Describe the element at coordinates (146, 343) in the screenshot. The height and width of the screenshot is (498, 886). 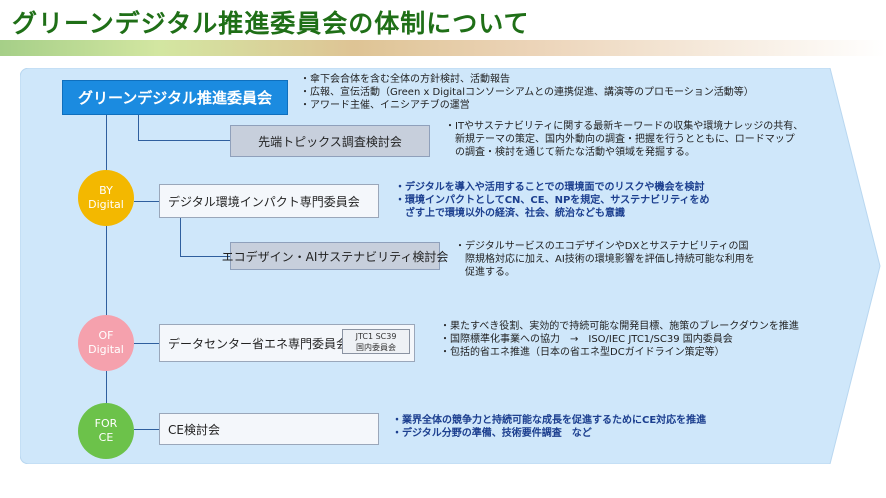
I see `of-connector` at that location.